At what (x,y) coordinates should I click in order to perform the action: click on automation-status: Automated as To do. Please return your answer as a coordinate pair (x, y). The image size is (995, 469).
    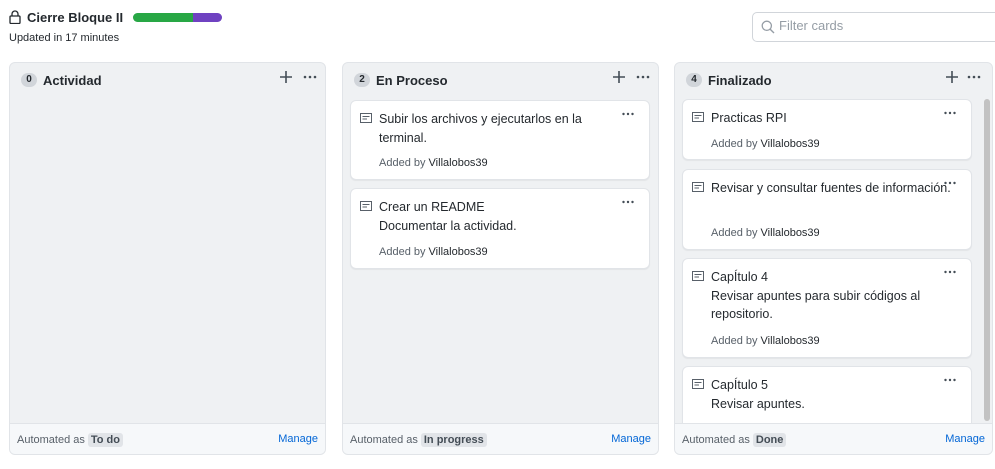
    Looking at the image, I should click on (70, 440).